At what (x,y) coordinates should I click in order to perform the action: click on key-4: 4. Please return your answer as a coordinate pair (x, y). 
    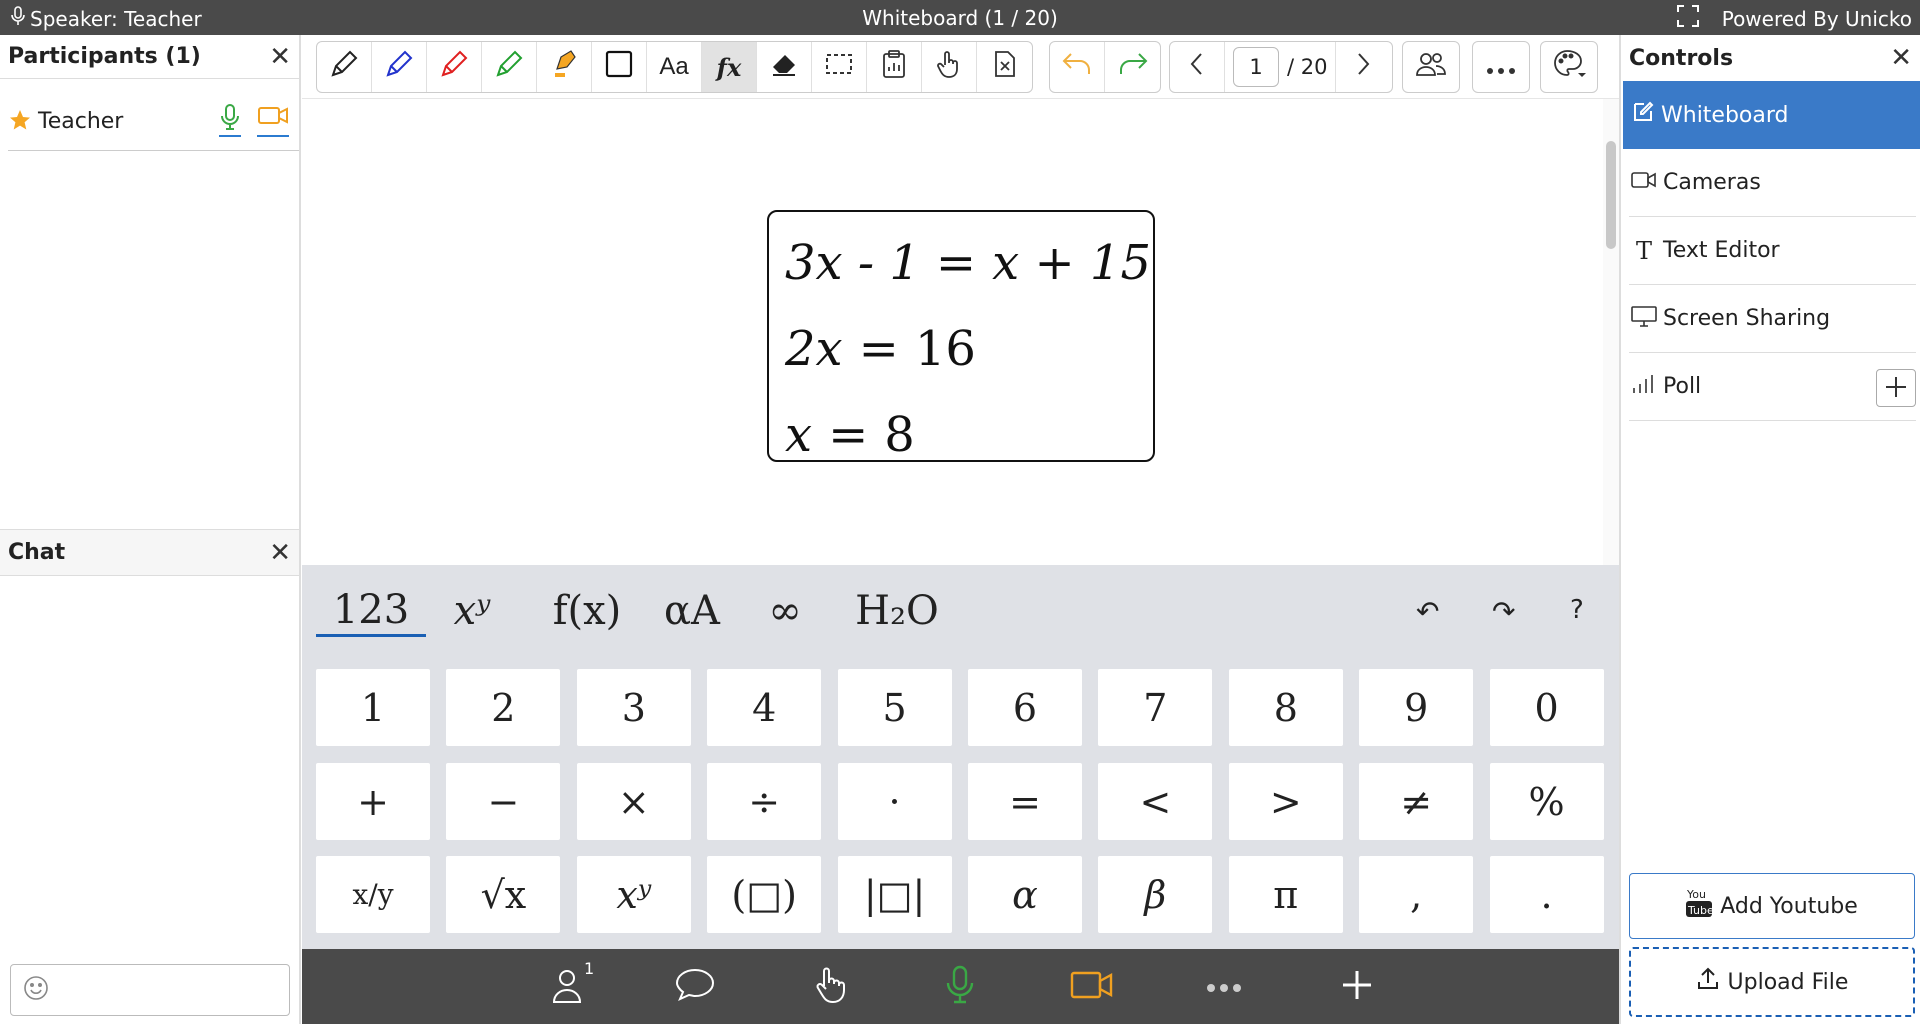
    Looking at the image, I should click on (764, 707).